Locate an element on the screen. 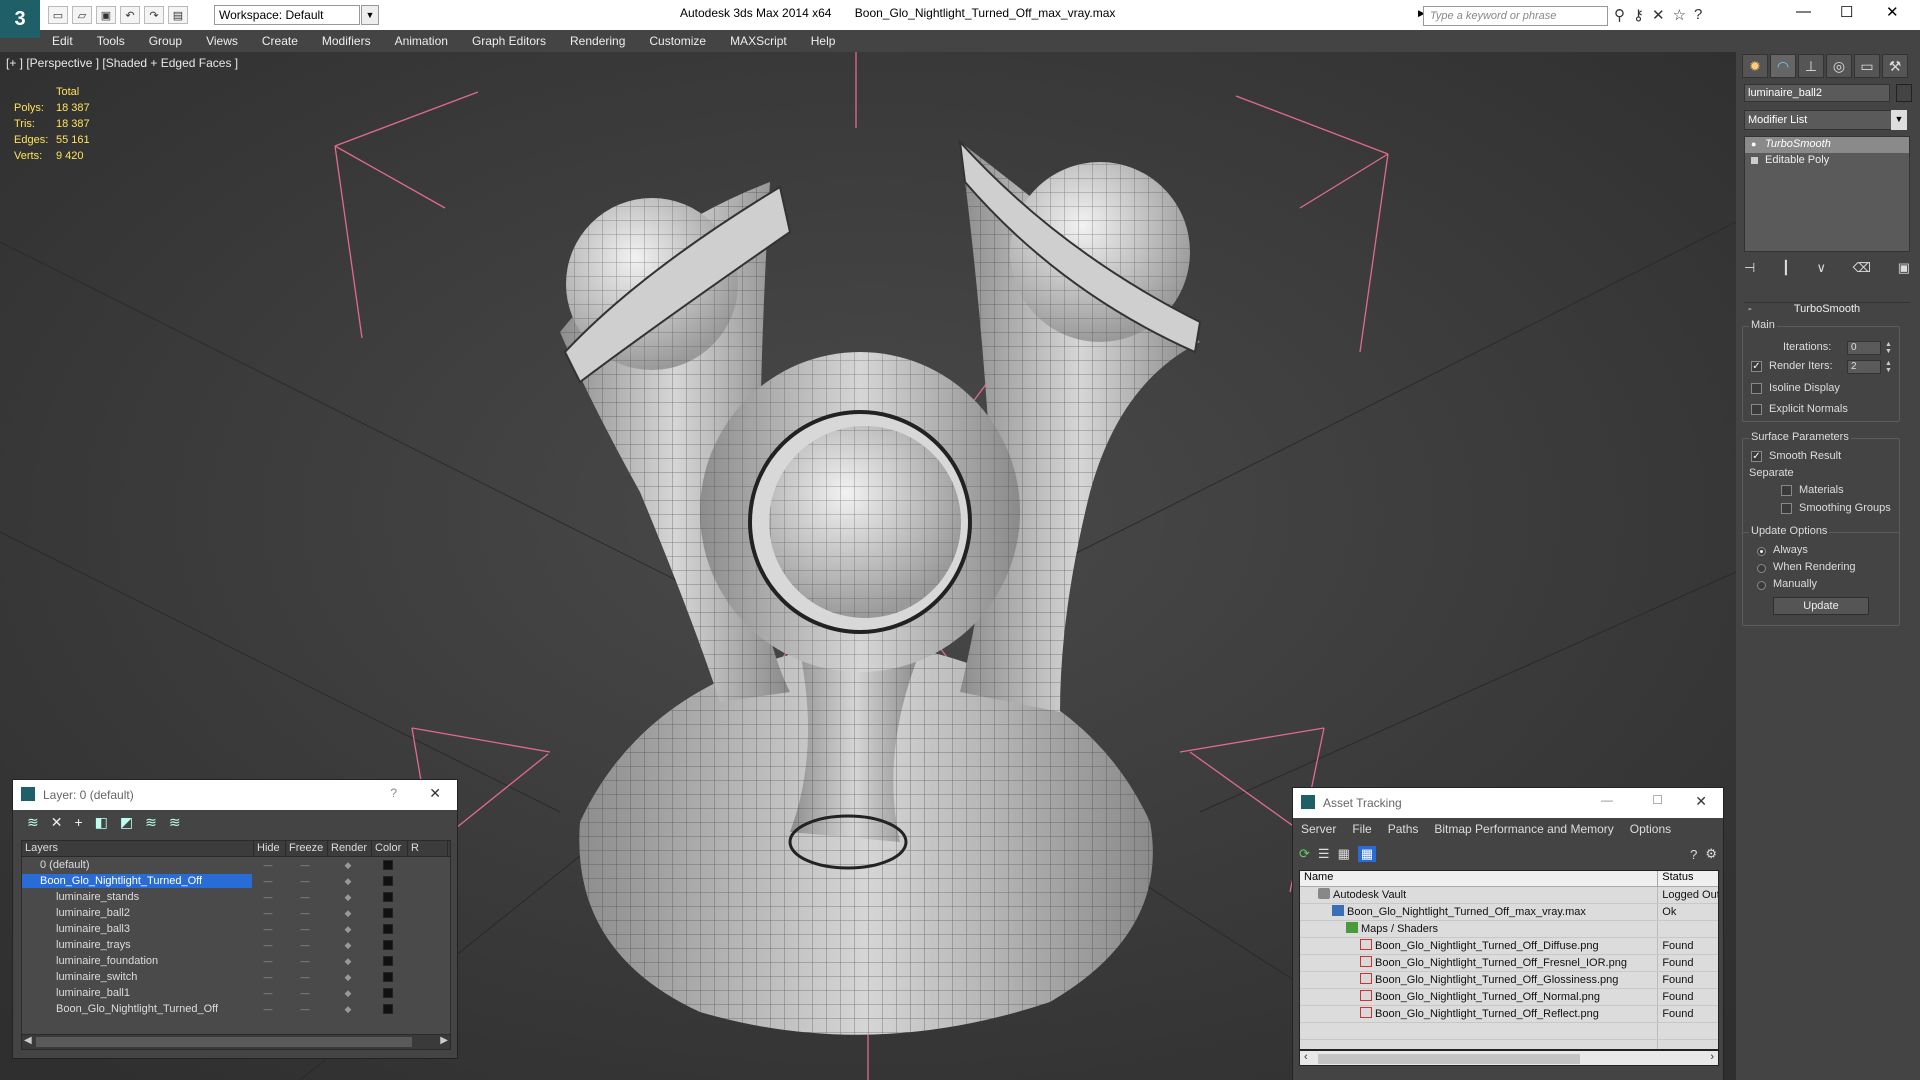 The width and height of the screenshot is (1920, 1080). menu-help: Help is located at coordinates (823, 41).